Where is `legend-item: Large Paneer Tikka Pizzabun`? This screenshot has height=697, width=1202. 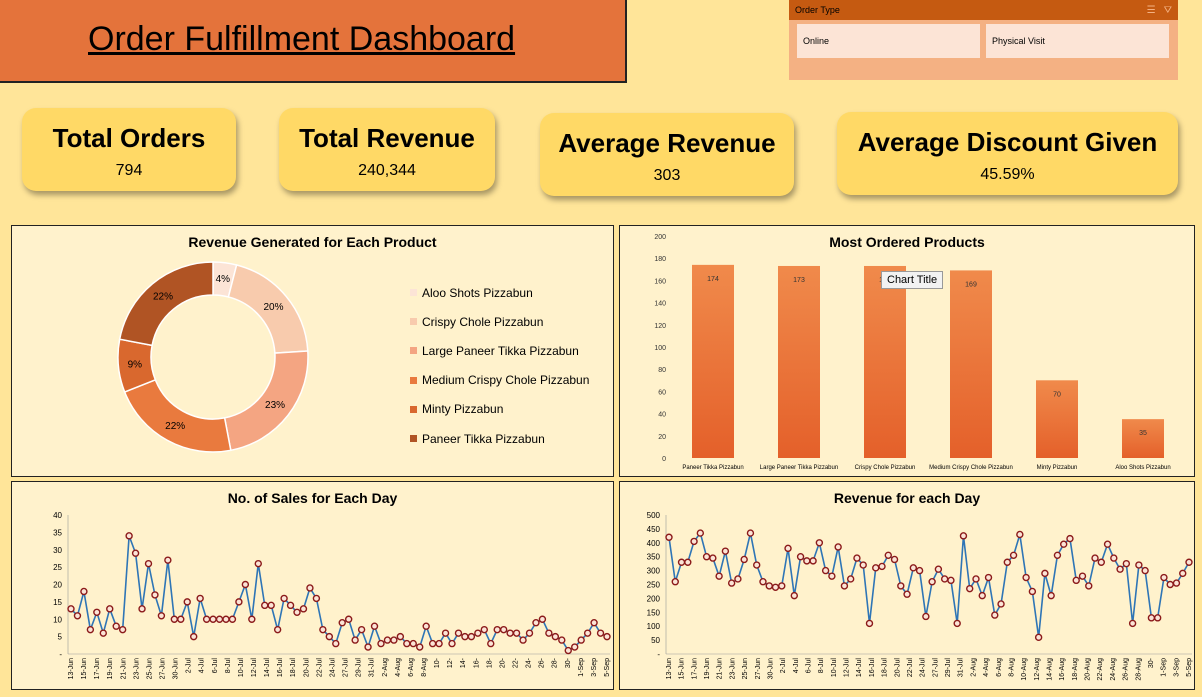 legend-item: Large Paneer Tikka Pizzabun is located at coordinates (499, 350).